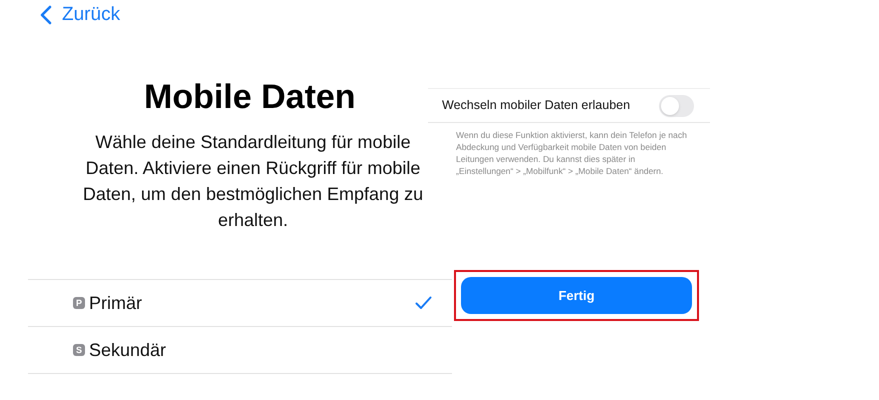 Image resolution: width=879 pixels, height=400 pixels. What do you see at coordinates (46, 15) in the screenshot?
I see `chevron-left-icon` at bounding box center [46, 15].